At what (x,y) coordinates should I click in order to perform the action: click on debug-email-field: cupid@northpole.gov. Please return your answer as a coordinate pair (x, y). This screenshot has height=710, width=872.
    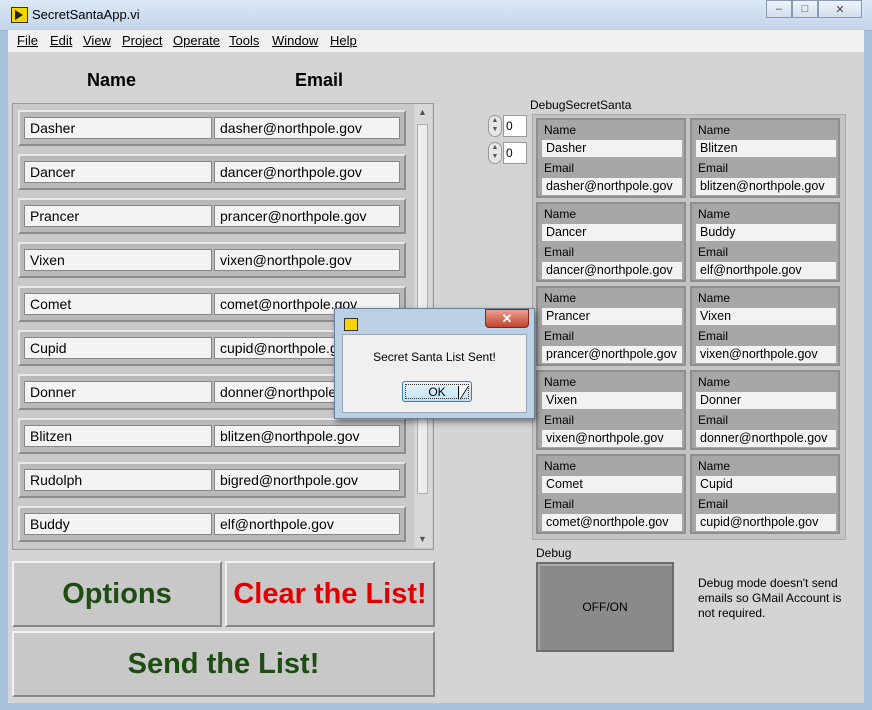
    Looking at the image, I should click on (766, 522).